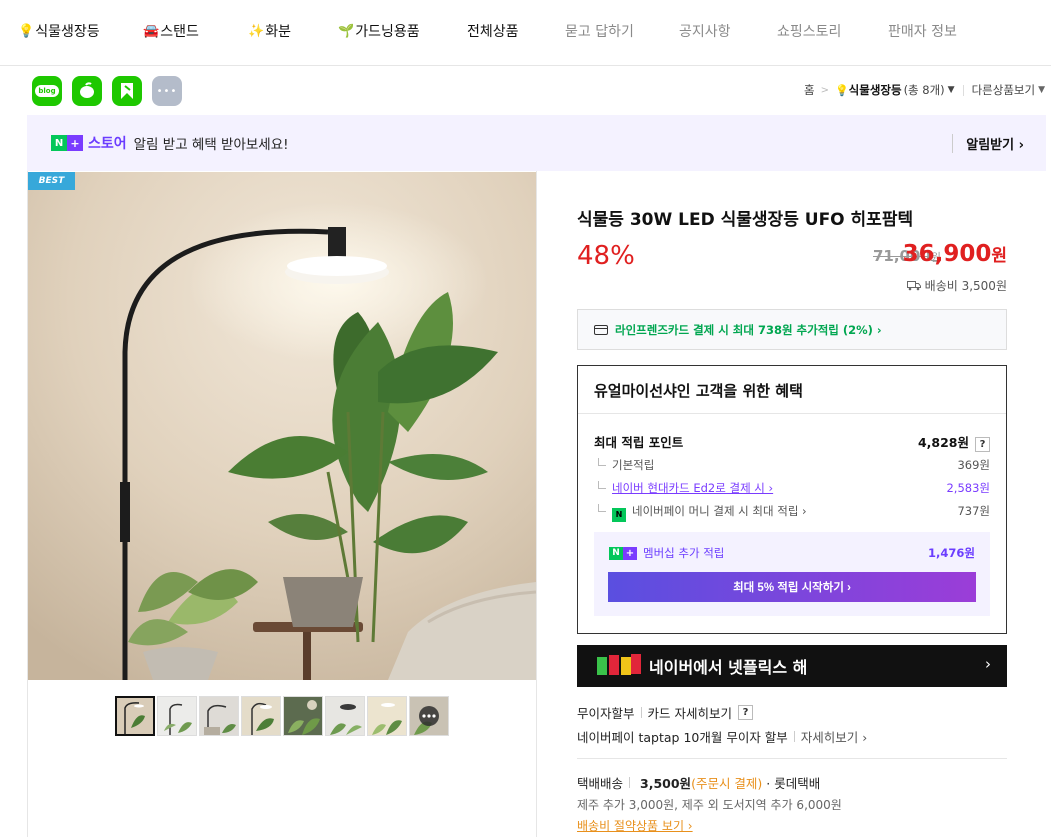 This screenshot has height=837, width=1051. Describe the element at coordinates (211, 145) in the screenshot. I see `banner-message: 알림 받고 혜택 받아보세요!` at that location.